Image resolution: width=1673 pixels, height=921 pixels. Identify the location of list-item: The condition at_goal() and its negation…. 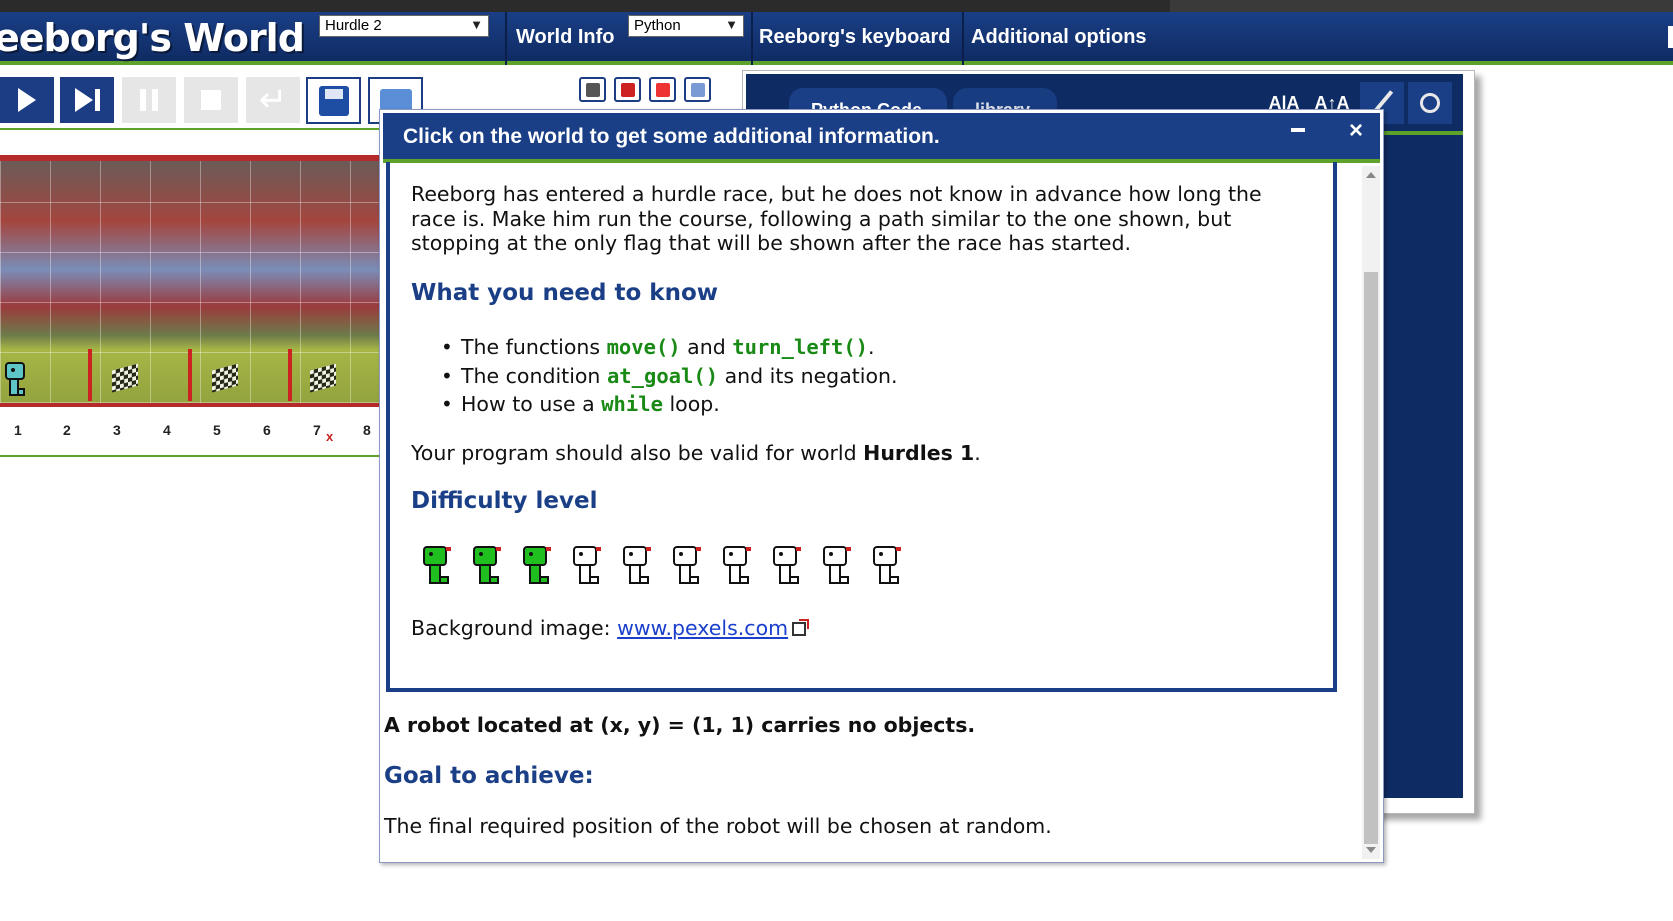
(669, 376).